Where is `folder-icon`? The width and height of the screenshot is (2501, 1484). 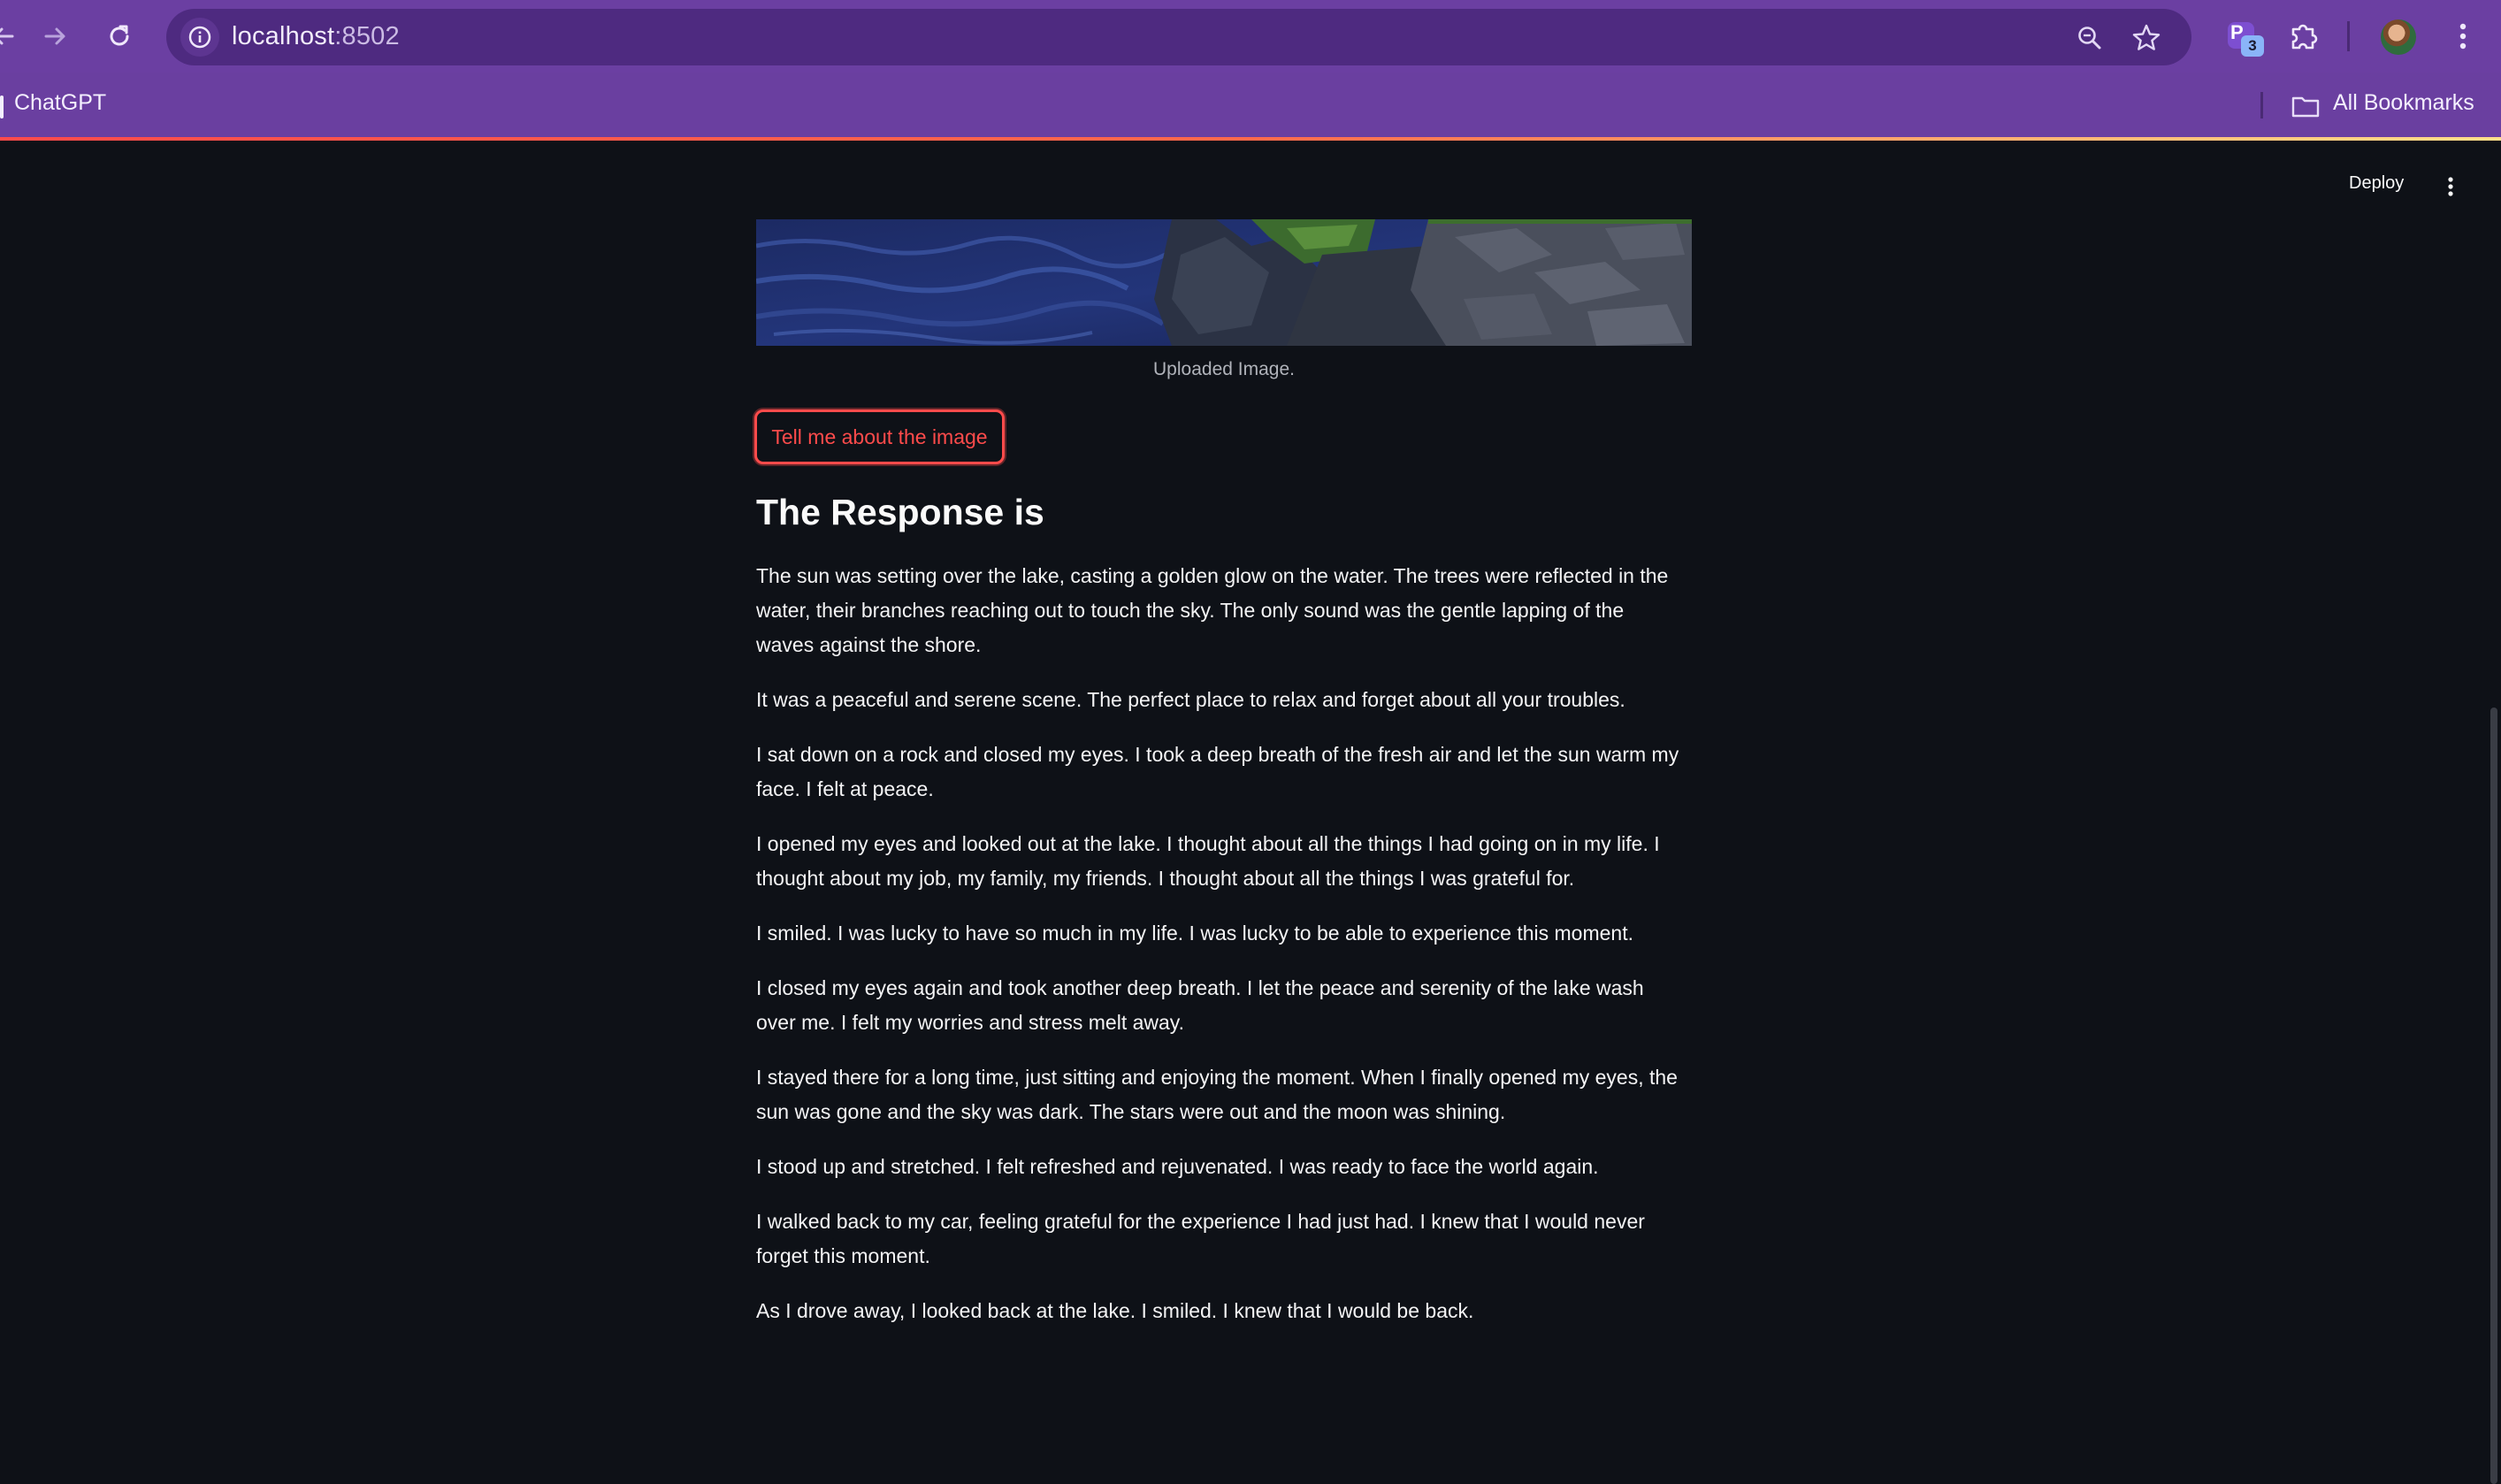 folder-icon is located at coordinates (2306, 108).